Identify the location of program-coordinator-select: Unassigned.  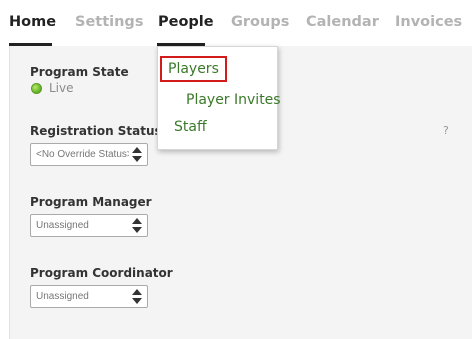
(89, 296).